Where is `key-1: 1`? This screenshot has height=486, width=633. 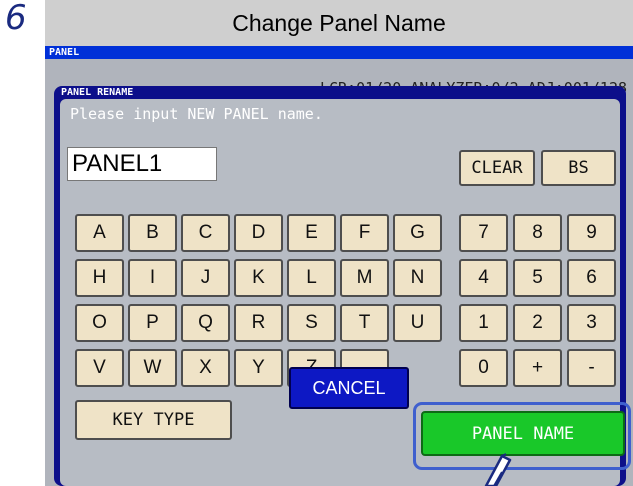 key-1: 1 is located at coordinates (483, 323).